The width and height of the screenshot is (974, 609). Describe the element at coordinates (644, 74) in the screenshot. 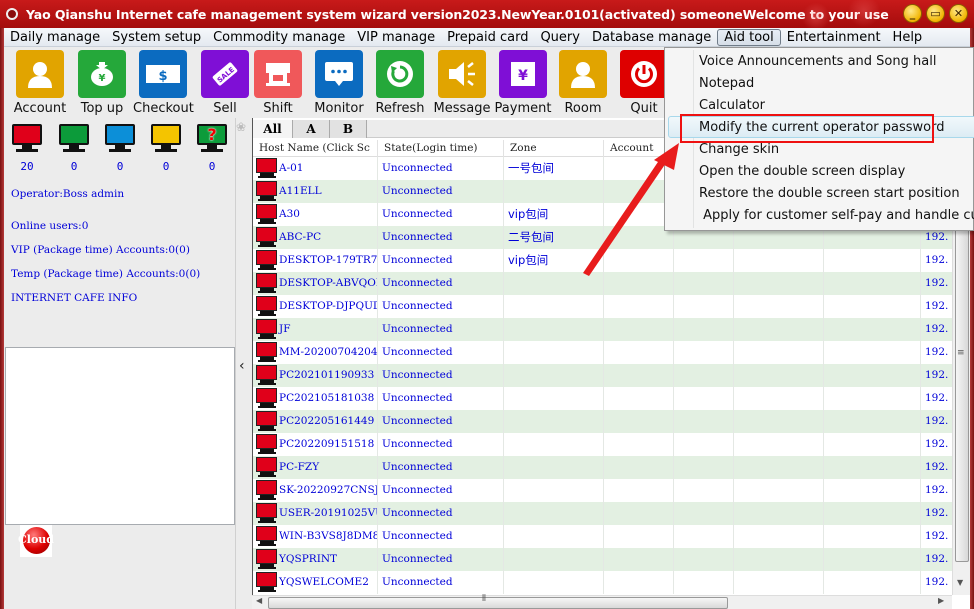

I see `power-icon-glyph` at that location.